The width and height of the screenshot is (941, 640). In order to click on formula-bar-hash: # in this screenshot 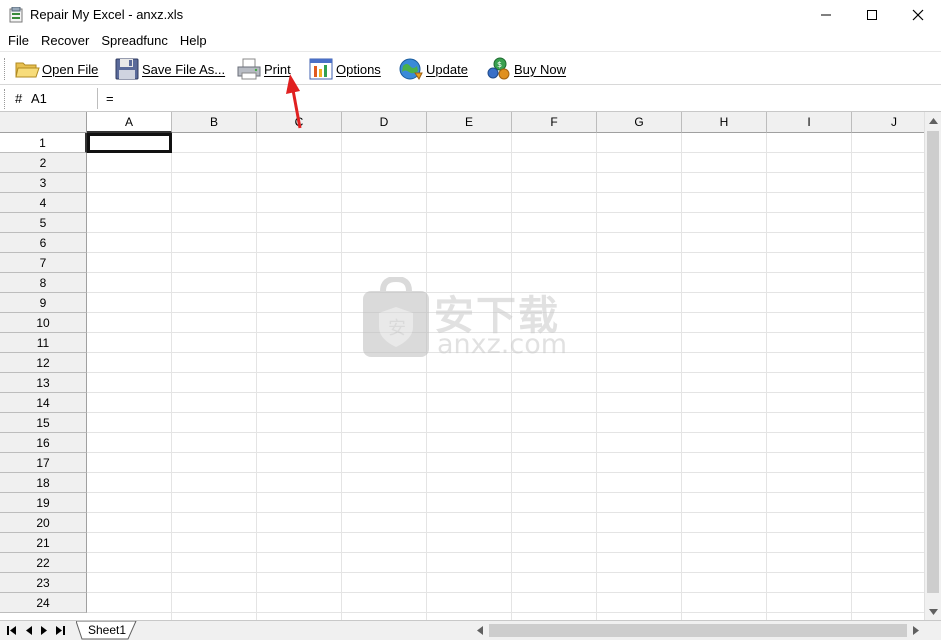, I will do `click(19, 98)`.